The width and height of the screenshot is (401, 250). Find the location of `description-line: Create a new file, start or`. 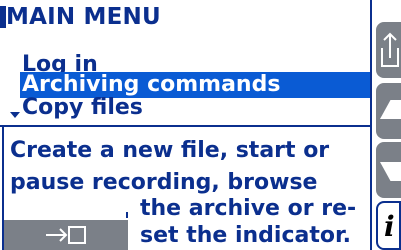

description-line: Create a new file, start or is located at coordinates (170, 150).